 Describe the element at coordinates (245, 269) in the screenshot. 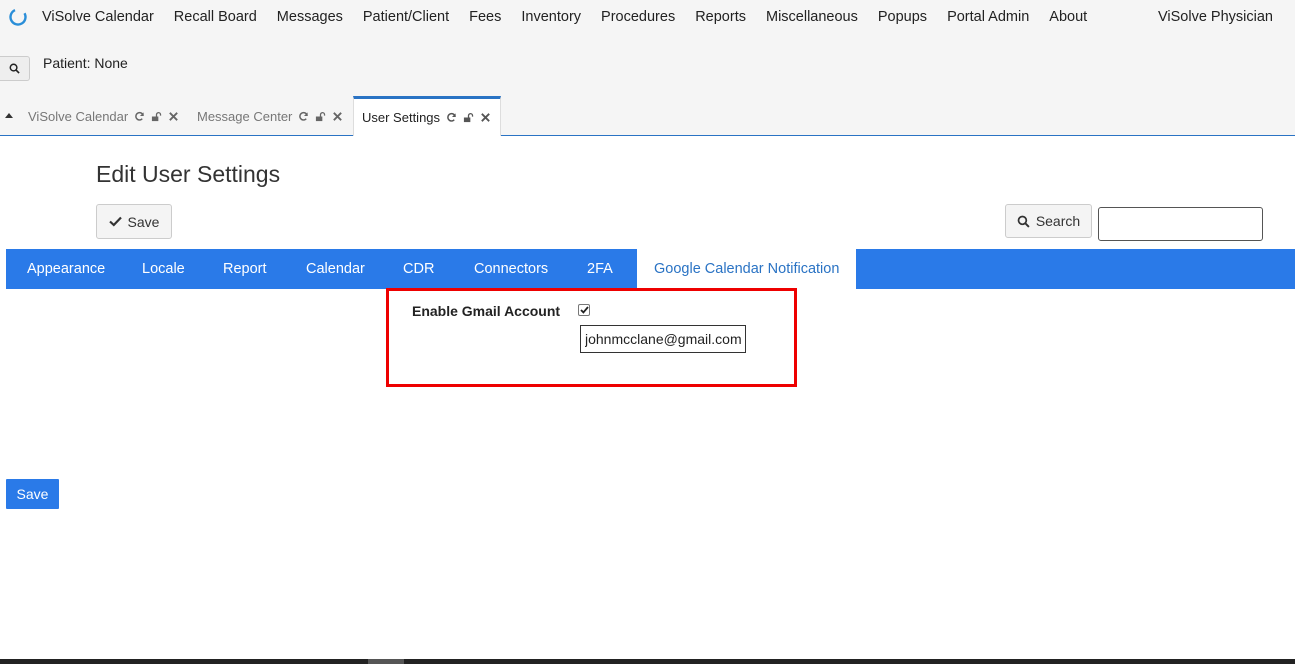

I see `tab-report: Report` at that location.